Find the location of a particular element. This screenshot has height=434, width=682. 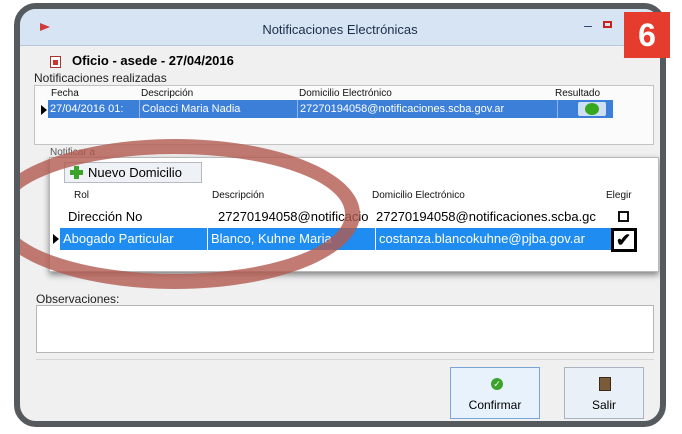

maximize-button is located at coordinates (608, 25).